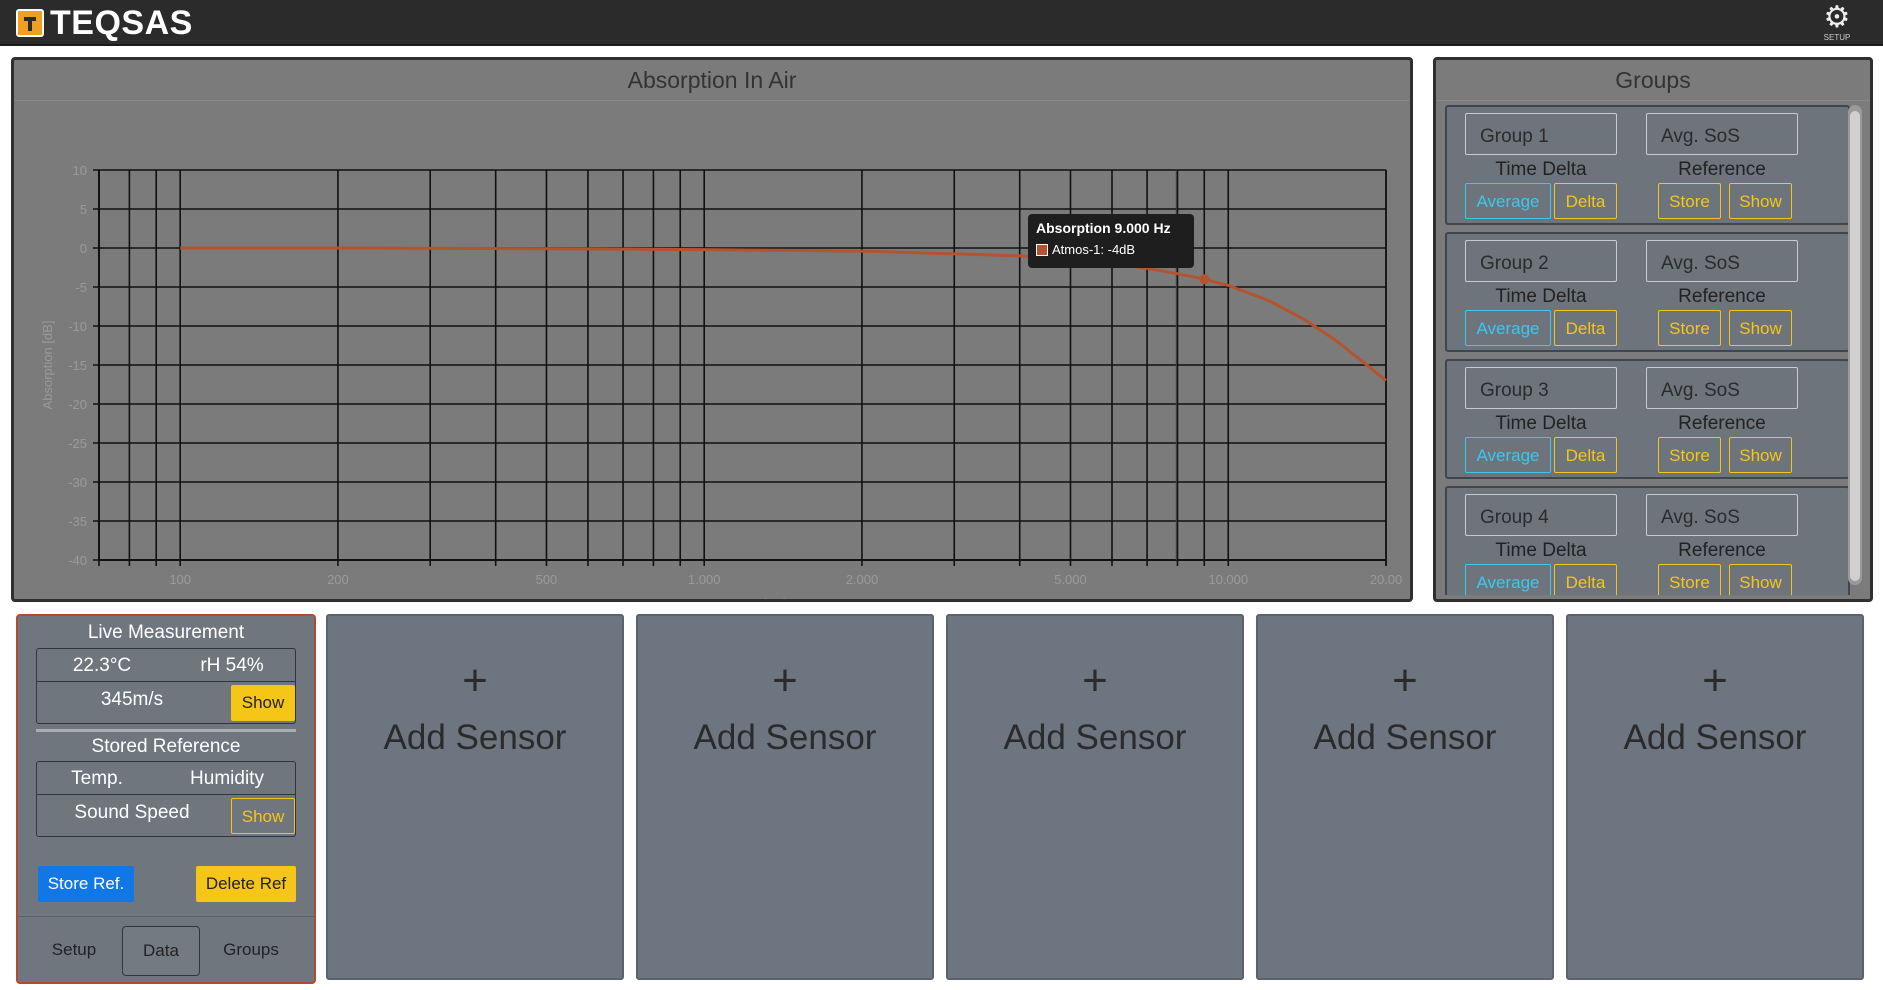 The image size is (1883, 990). What do you see at coordinates (227, 778) in the screenshot?
I see `stored-humidity: Humidity` at bounding box center [227, 778].